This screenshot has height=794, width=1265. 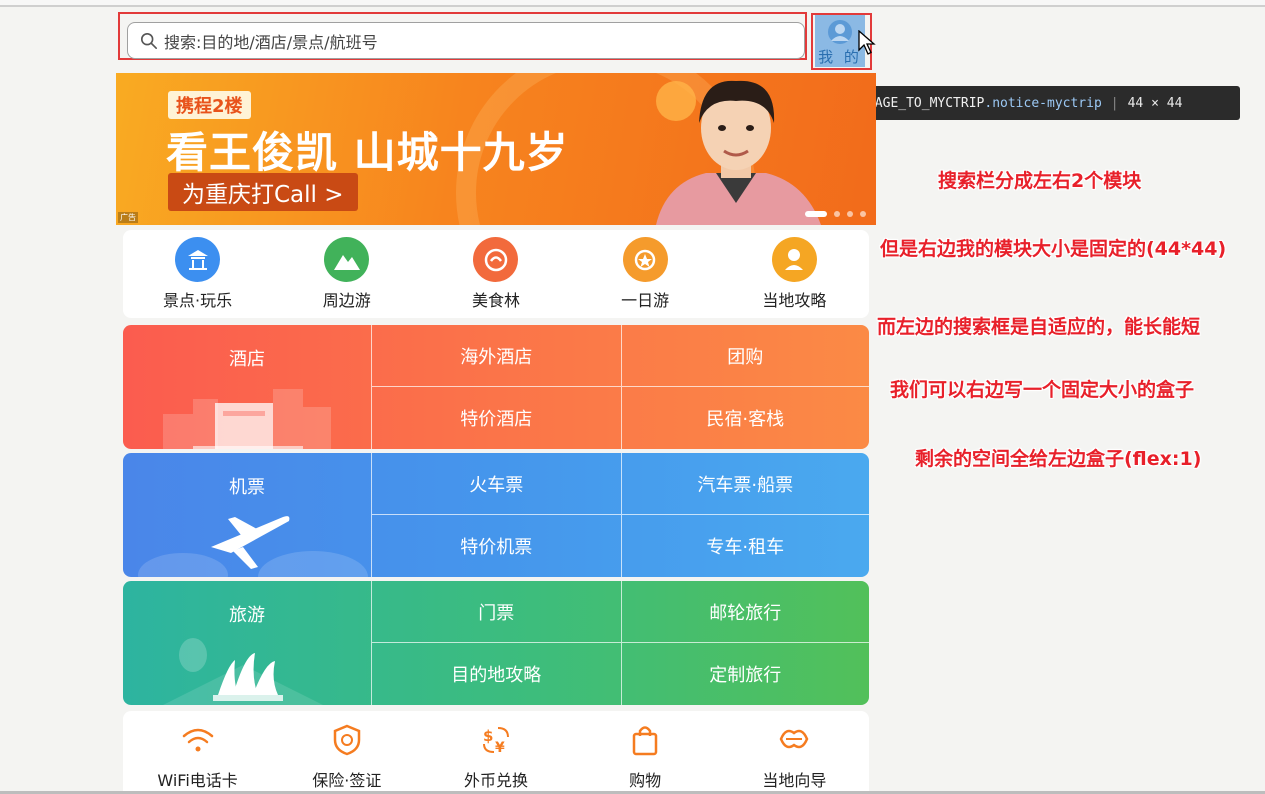 I want to click on quick-nav-label: 周边游, so click(x=346, y=300).